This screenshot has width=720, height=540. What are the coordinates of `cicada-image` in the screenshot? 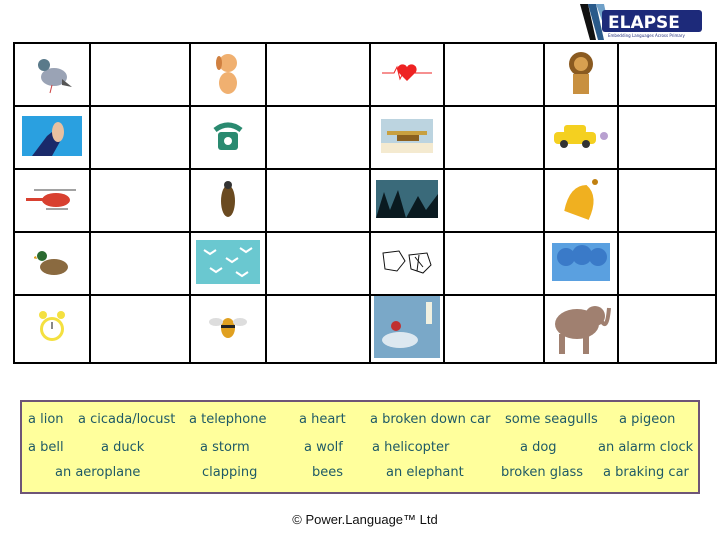 It's located at (228, 201).